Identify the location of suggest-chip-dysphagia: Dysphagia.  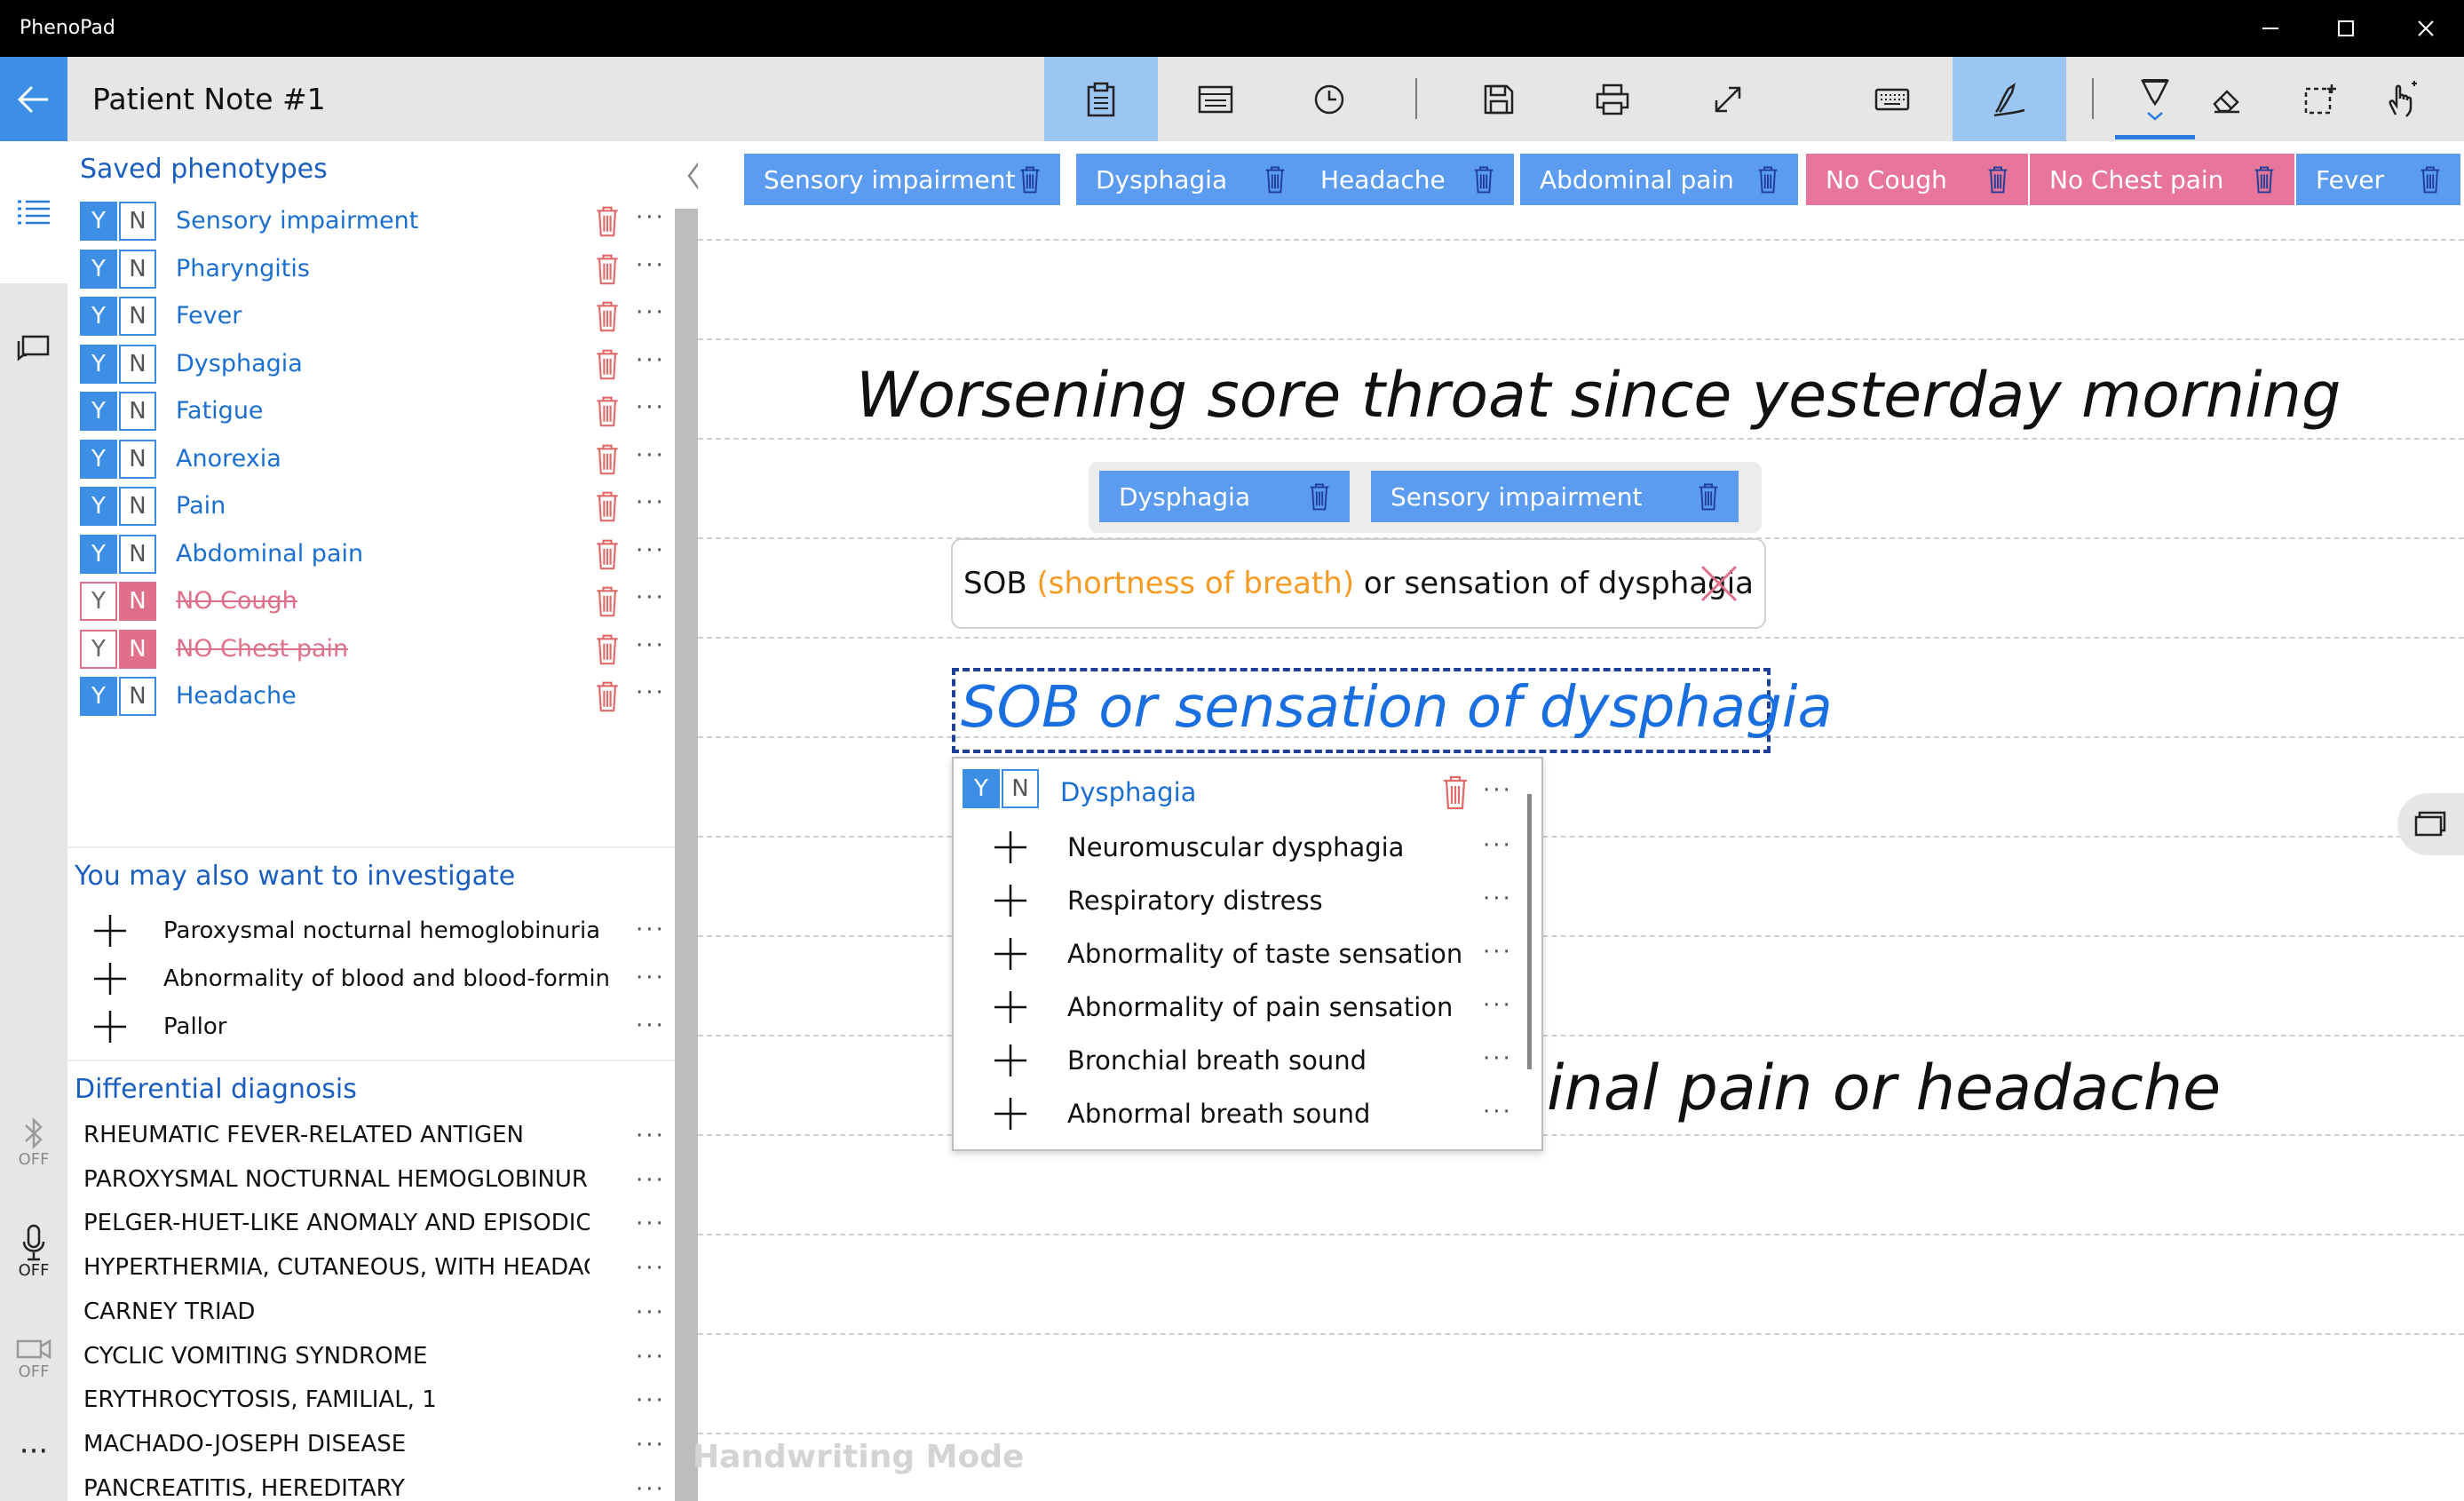
(1225, 496).